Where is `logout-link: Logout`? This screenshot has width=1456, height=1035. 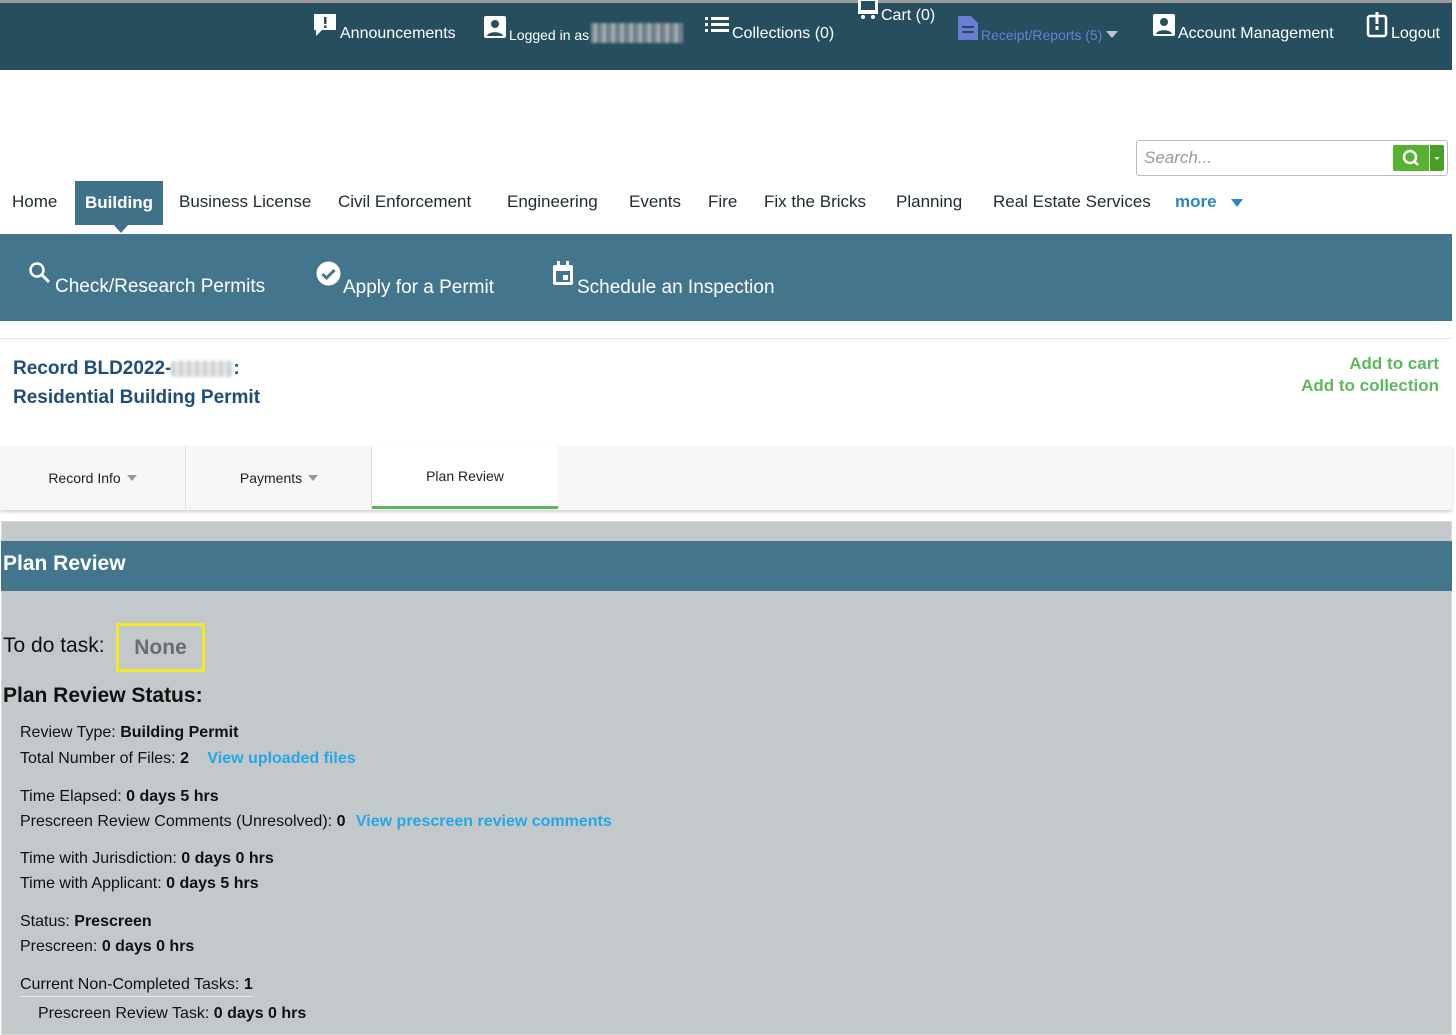 logout-link: Logout is located at coordinates (1403, 23).